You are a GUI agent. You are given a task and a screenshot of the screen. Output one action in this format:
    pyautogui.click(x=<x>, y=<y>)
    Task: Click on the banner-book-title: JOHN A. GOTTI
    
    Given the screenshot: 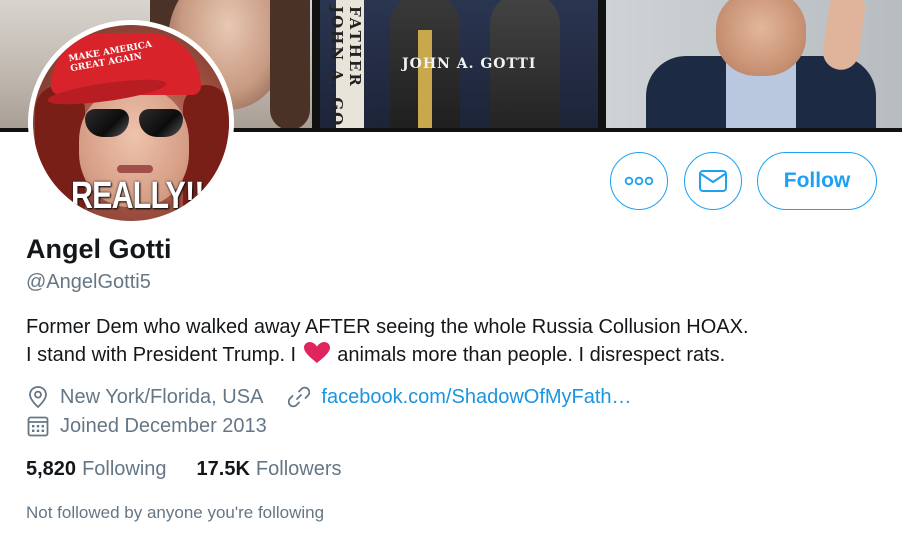 What is the action you would take?
    pyautogui.click(x=469, y=64)
    